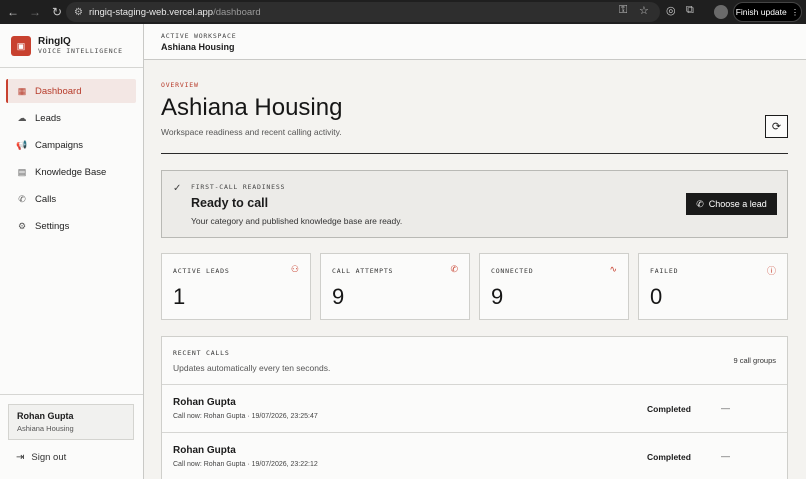 The width and height of the screenshot is (806, 479). What do you see at coordinates (71, 118) in the screenshot?
I see `sidebar-item-leads: ☁ Leads` at bounding box center [71, 118].